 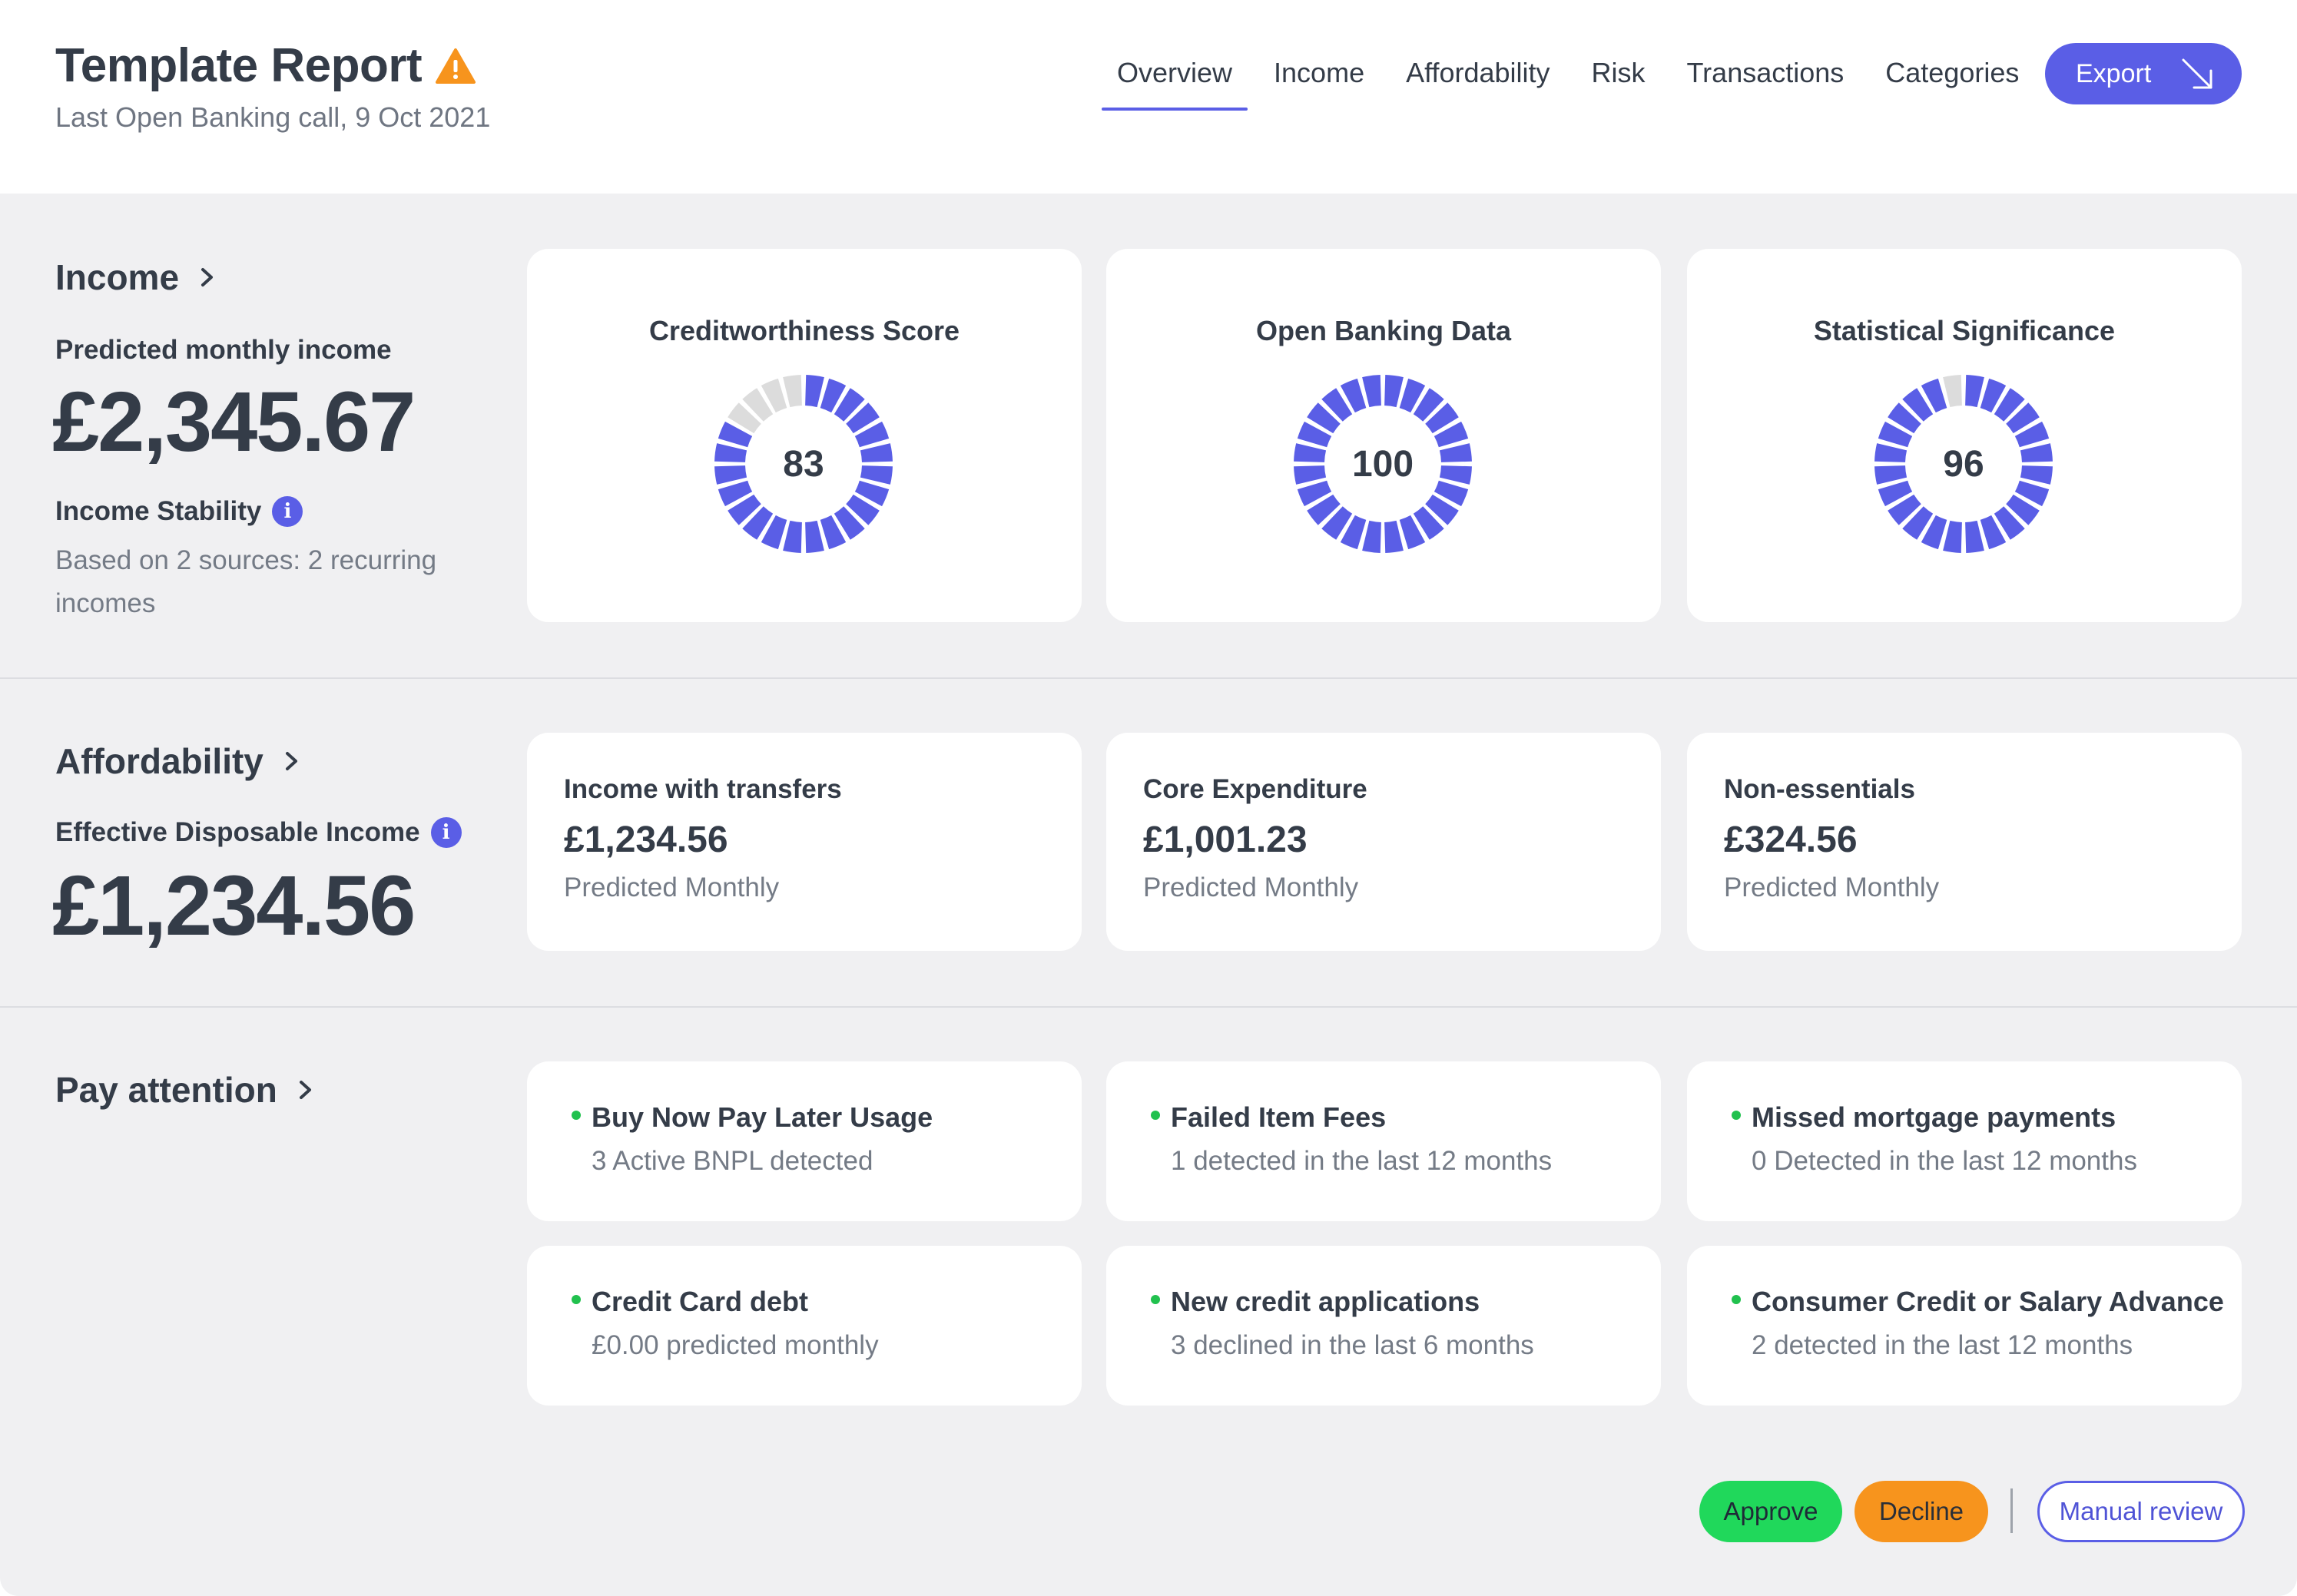 What do you see at coordinates (804, 1326) in the screenshot?
I see `attention-card: Credit Card debt £0.00 predicted monthly` at bounding box center [804, 1326].